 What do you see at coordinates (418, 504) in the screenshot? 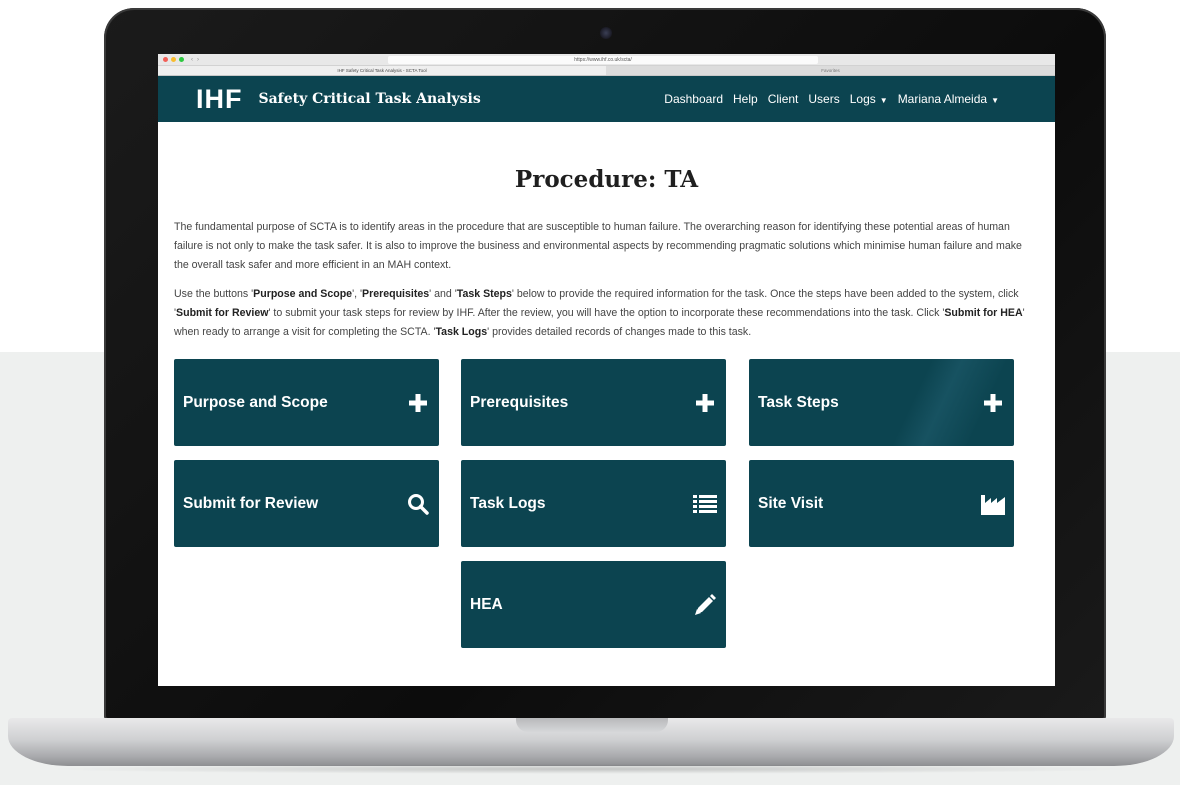
I see `search-icon` at bounding box center [418, 504].